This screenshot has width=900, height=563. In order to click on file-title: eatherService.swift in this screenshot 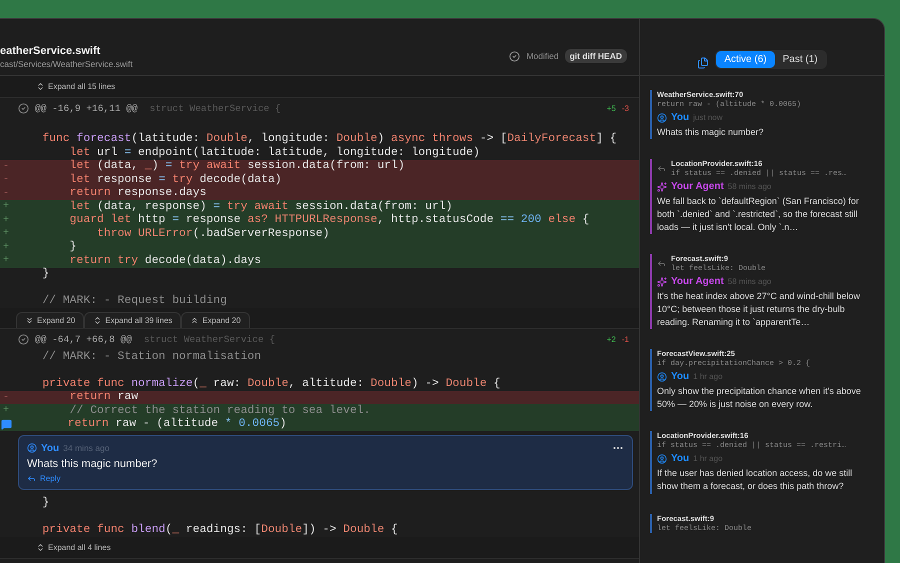, I will do `click(51, 51)`.